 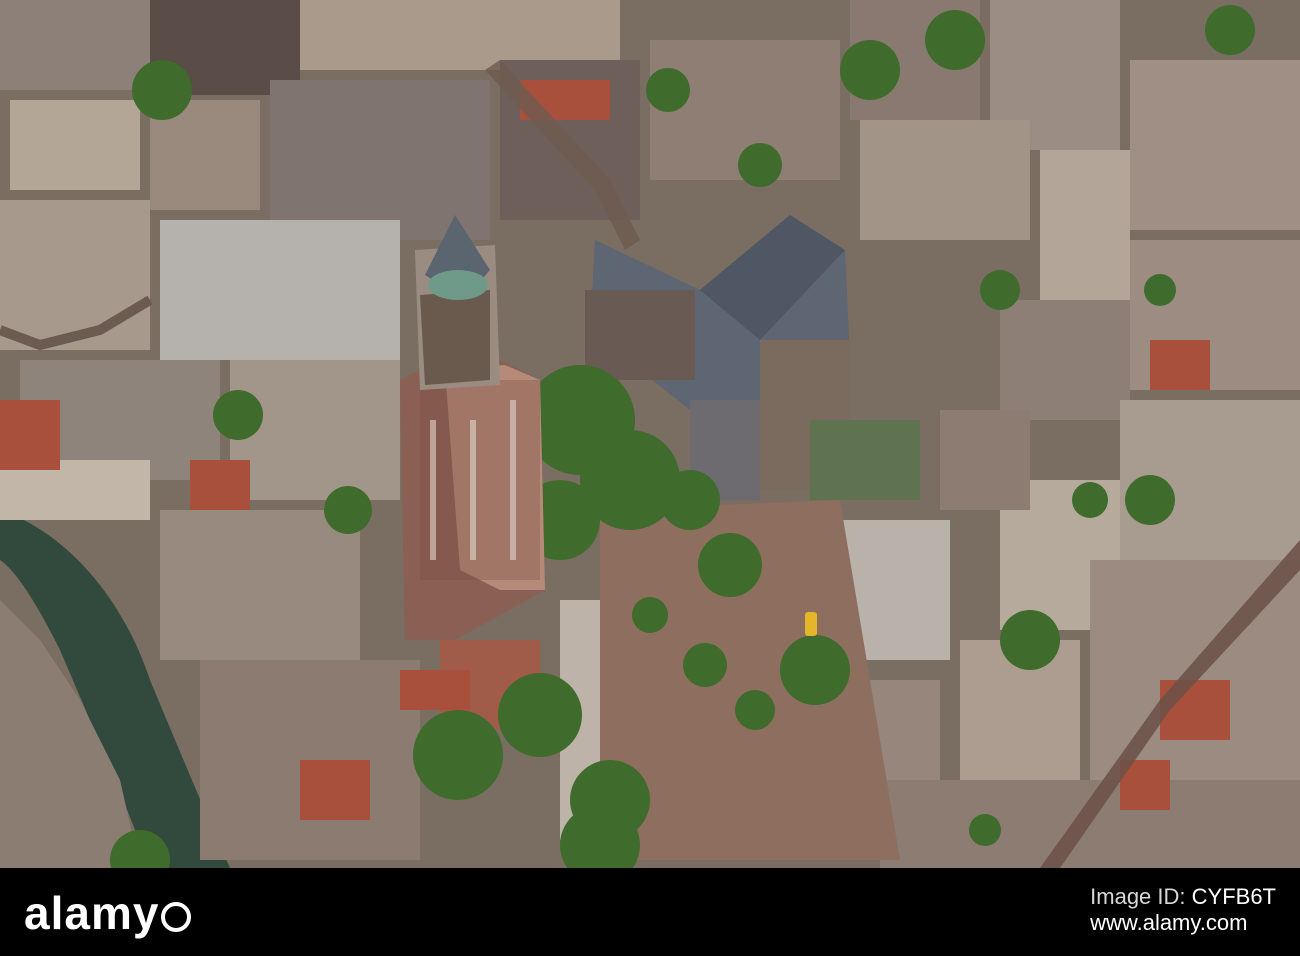 I want to click on site-url: www.alamy.com, so click(x=1169, y=922).